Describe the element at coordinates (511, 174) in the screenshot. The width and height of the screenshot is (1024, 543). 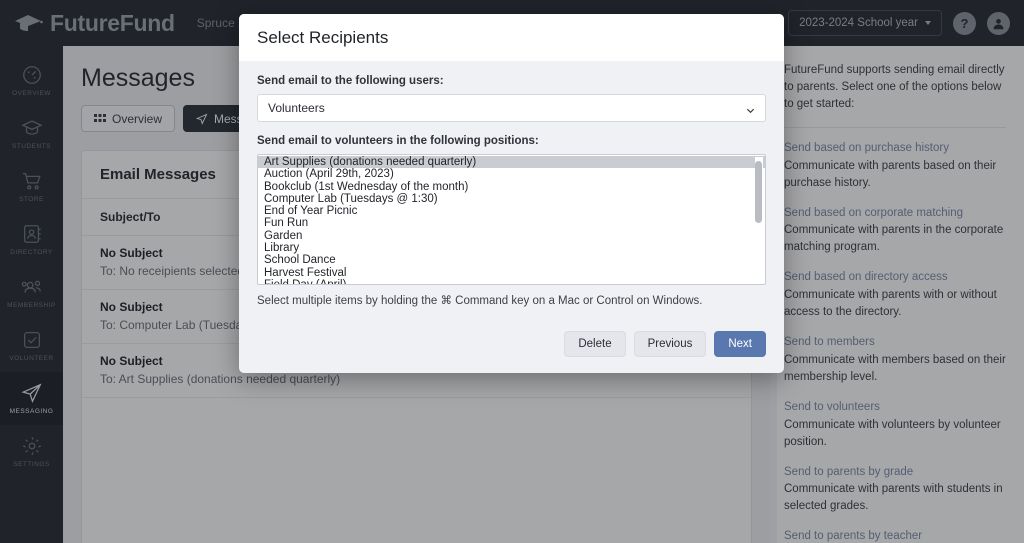
I see `list-item: Auction (April 29th, 2023)` at that location.